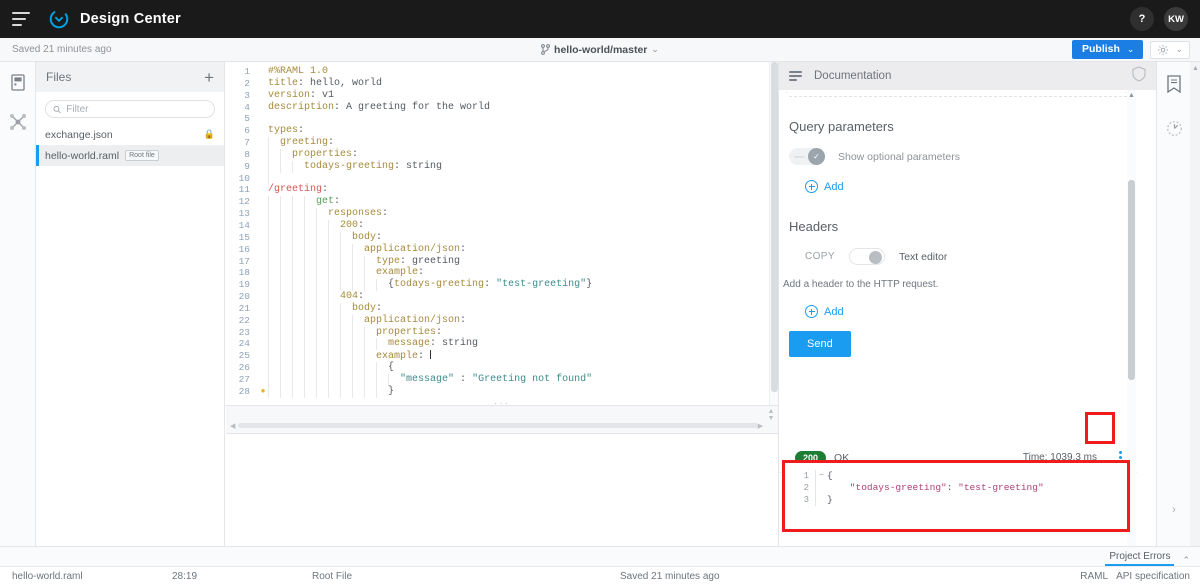 The height and width of the screenshot is (586, 1200). Describe the element at coordinates (1140, 558) in the screenshot. I see `tab-project-errors: Project Errors` at that location.